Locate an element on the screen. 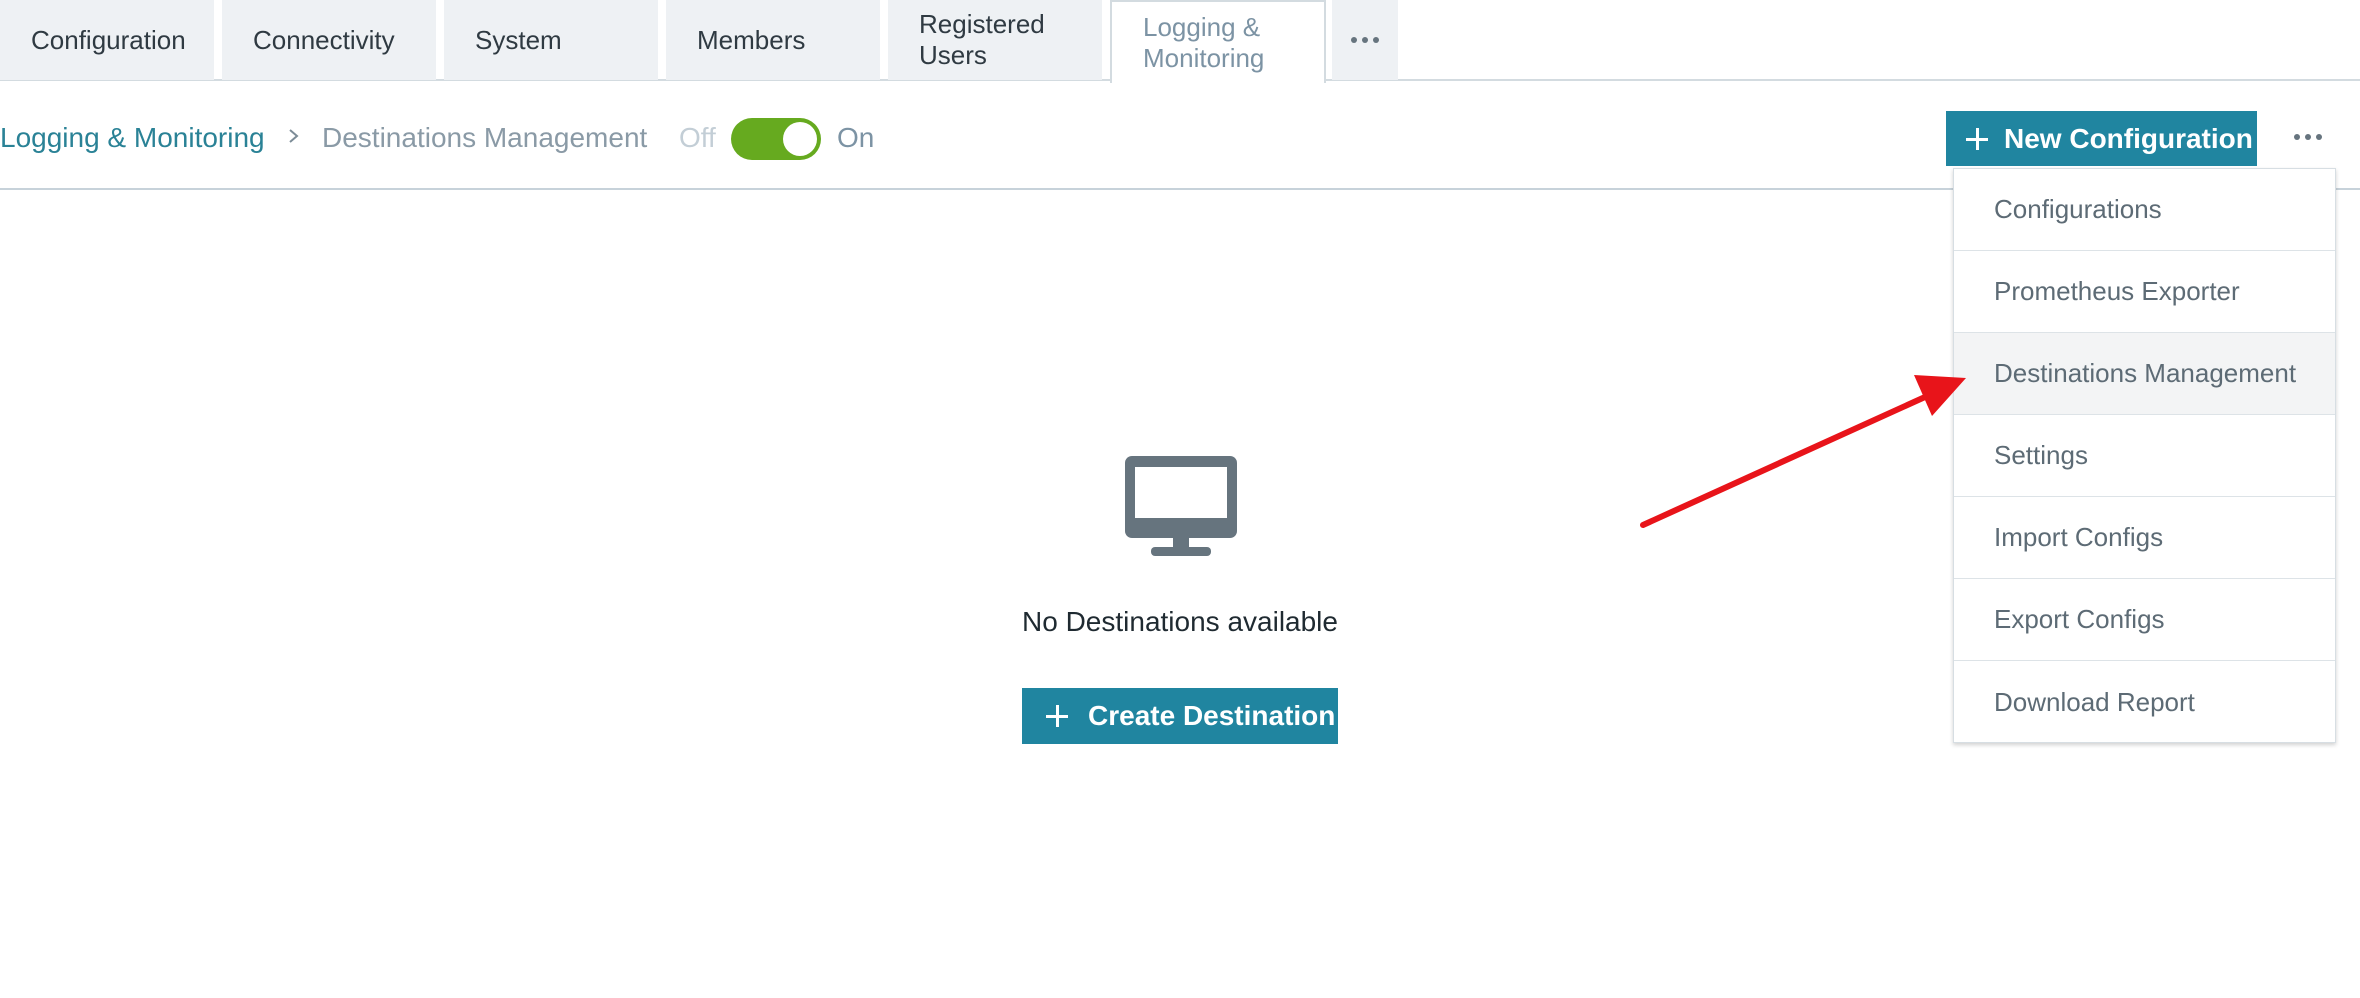 The height and width of the screenshot is (998, 2360). on-off-toggle is located at coordinates (776, 139).